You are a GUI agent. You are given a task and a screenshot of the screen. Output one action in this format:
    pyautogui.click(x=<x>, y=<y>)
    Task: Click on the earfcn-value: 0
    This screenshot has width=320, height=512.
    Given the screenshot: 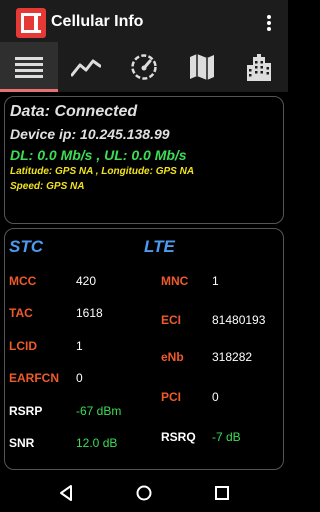 What is the action you would take?
    pyautogui.click(x=79, y=378)
    